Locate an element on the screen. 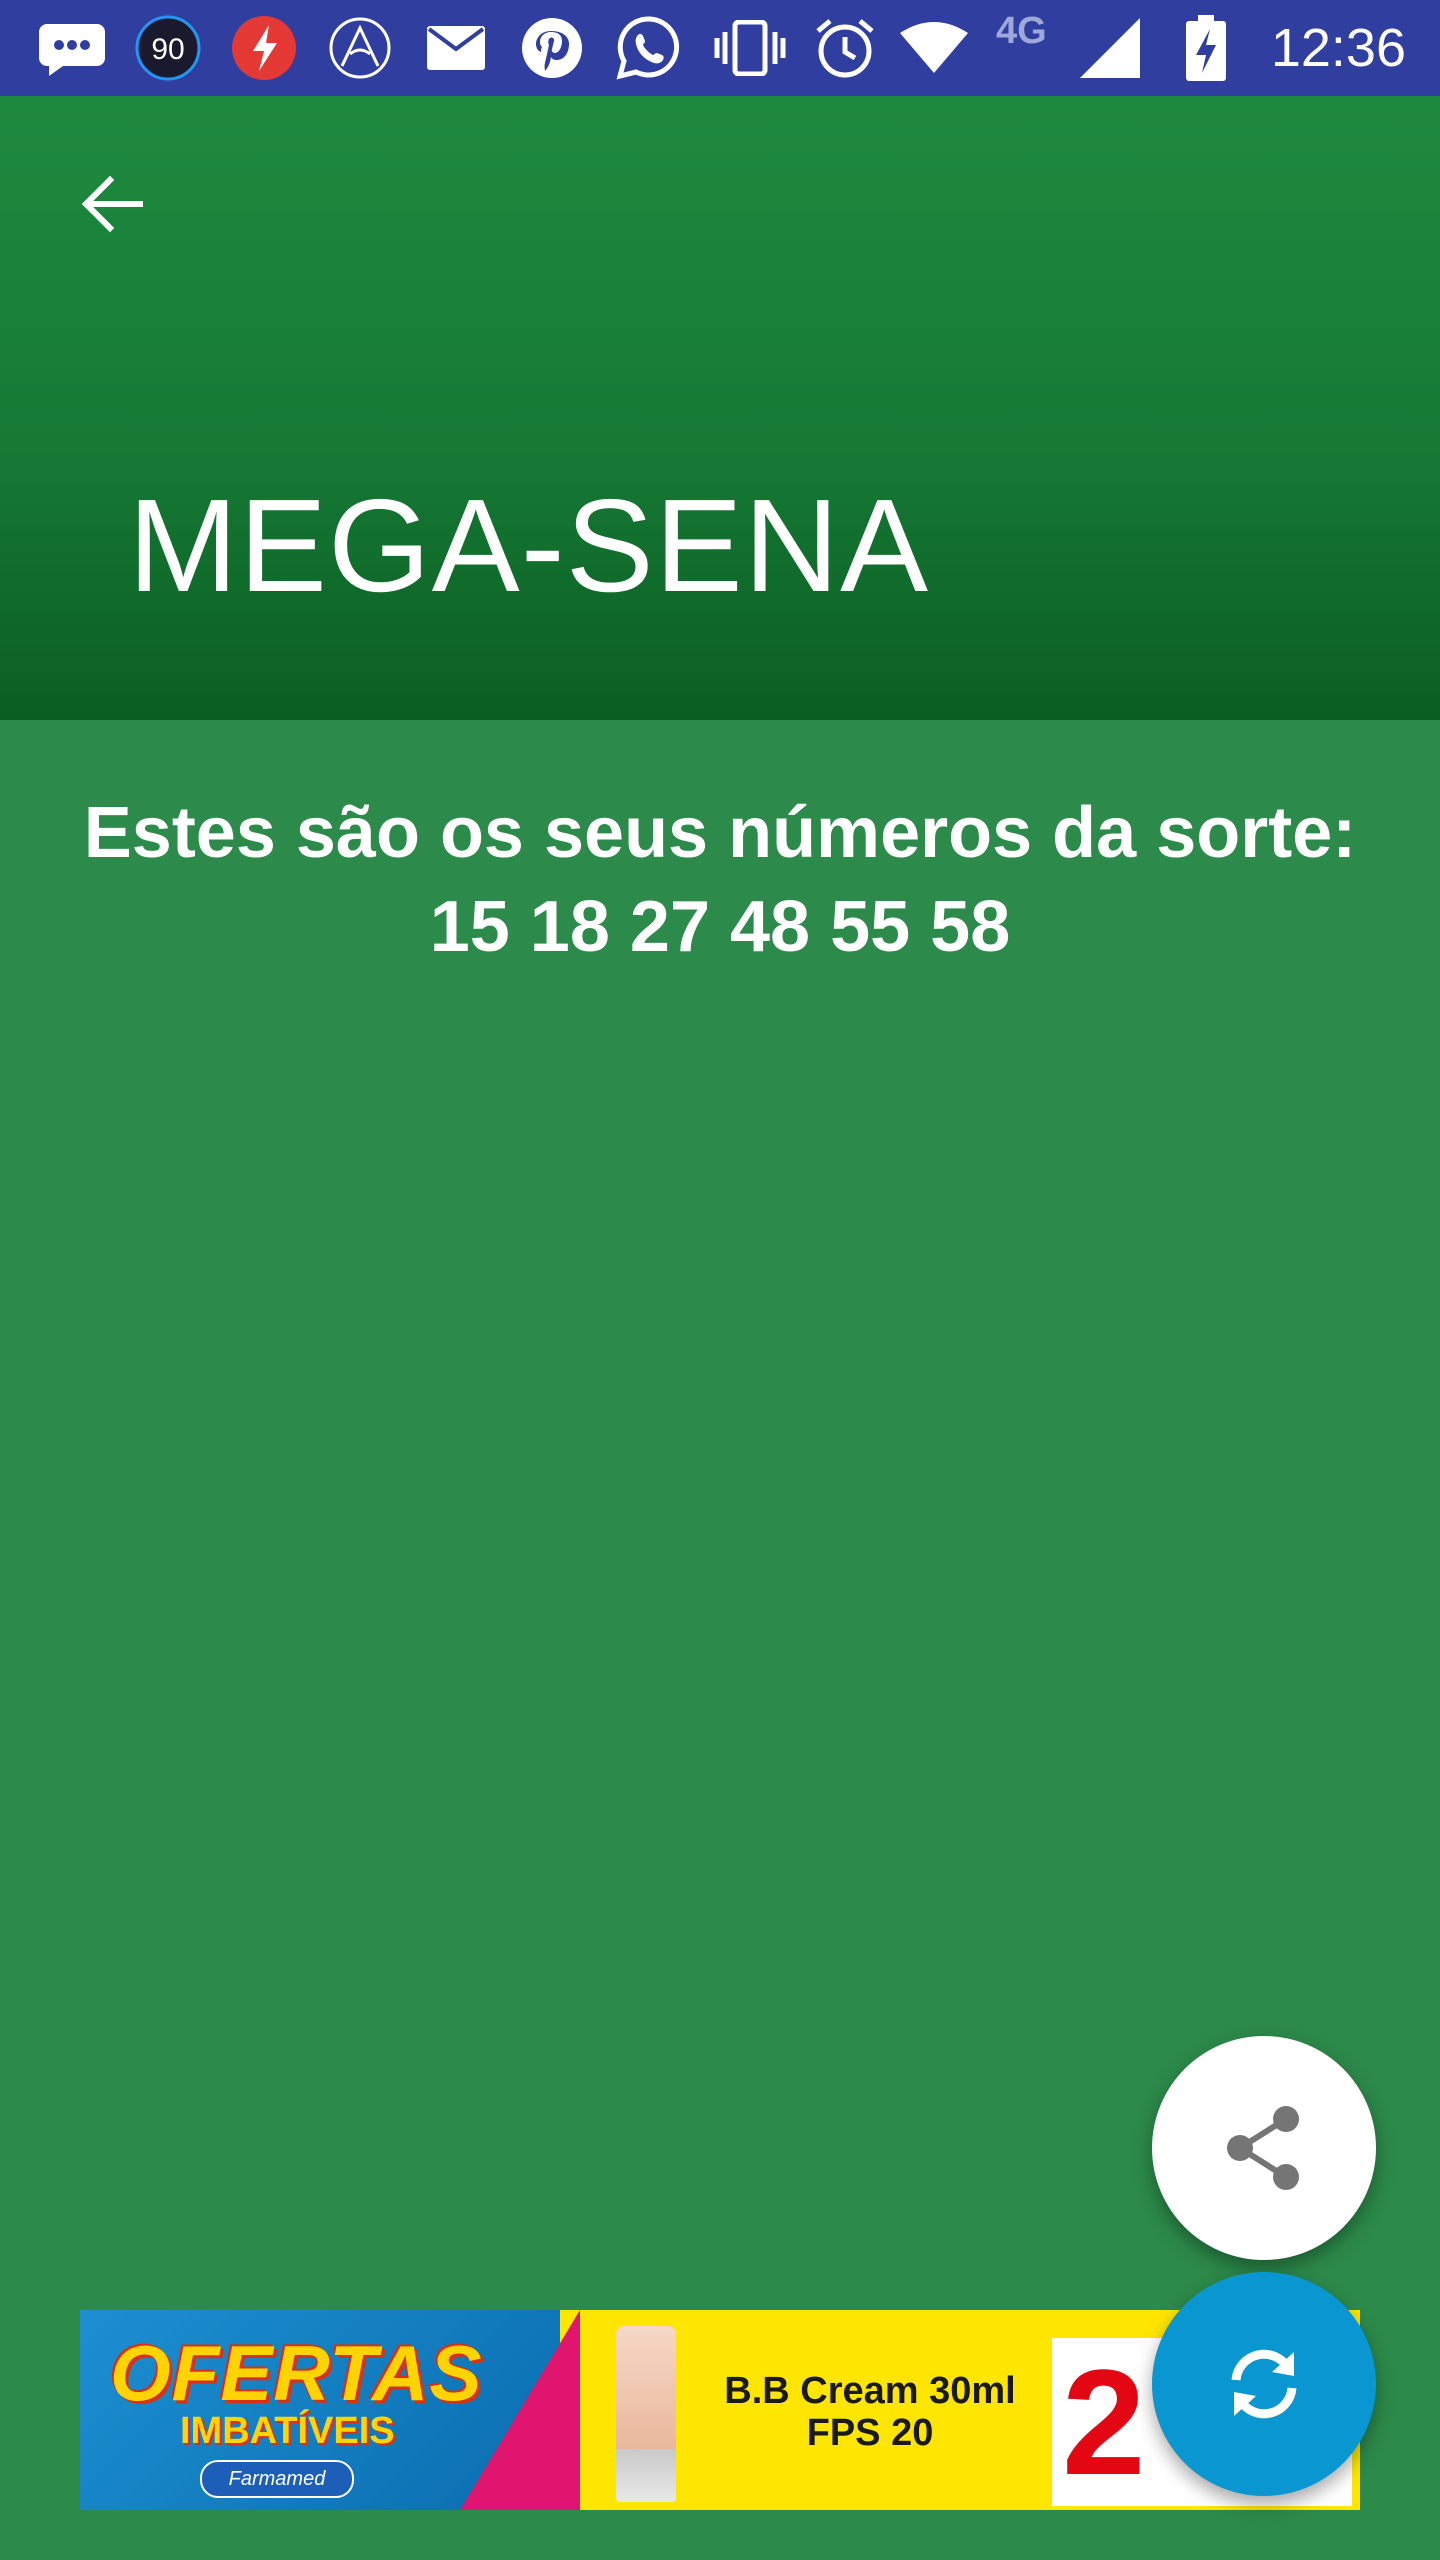 The width and height of the screenshot is (1440, 2560). refresh-button is located at coordinates (1264, 2384).